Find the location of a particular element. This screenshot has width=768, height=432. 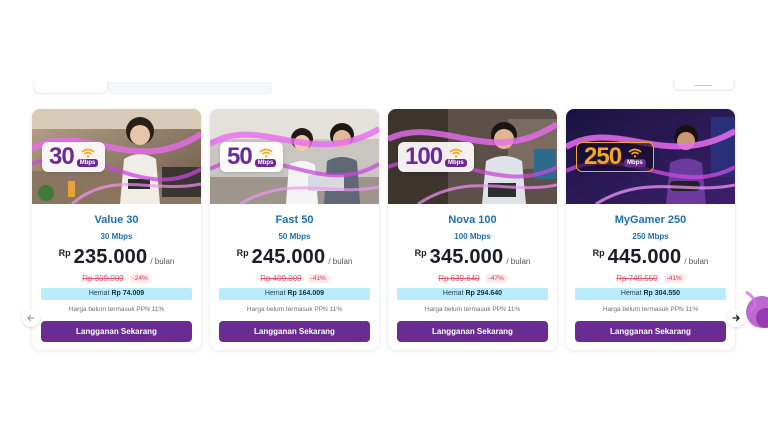

plan-speed: 30 Mbps is located at coordinates (116, 236).